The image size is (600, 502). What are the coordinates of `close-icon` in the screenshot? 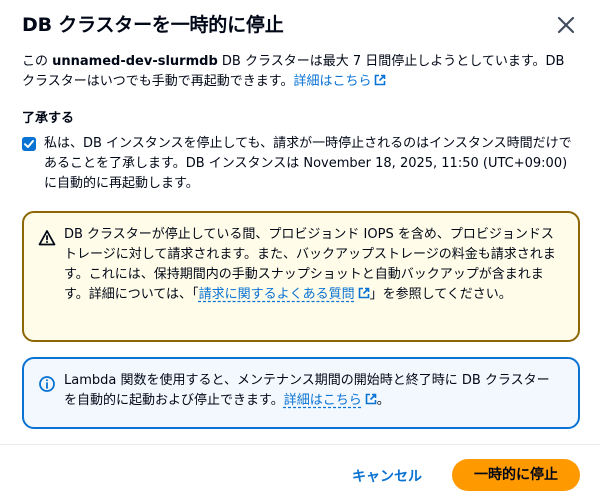 It's located at (566, 25).